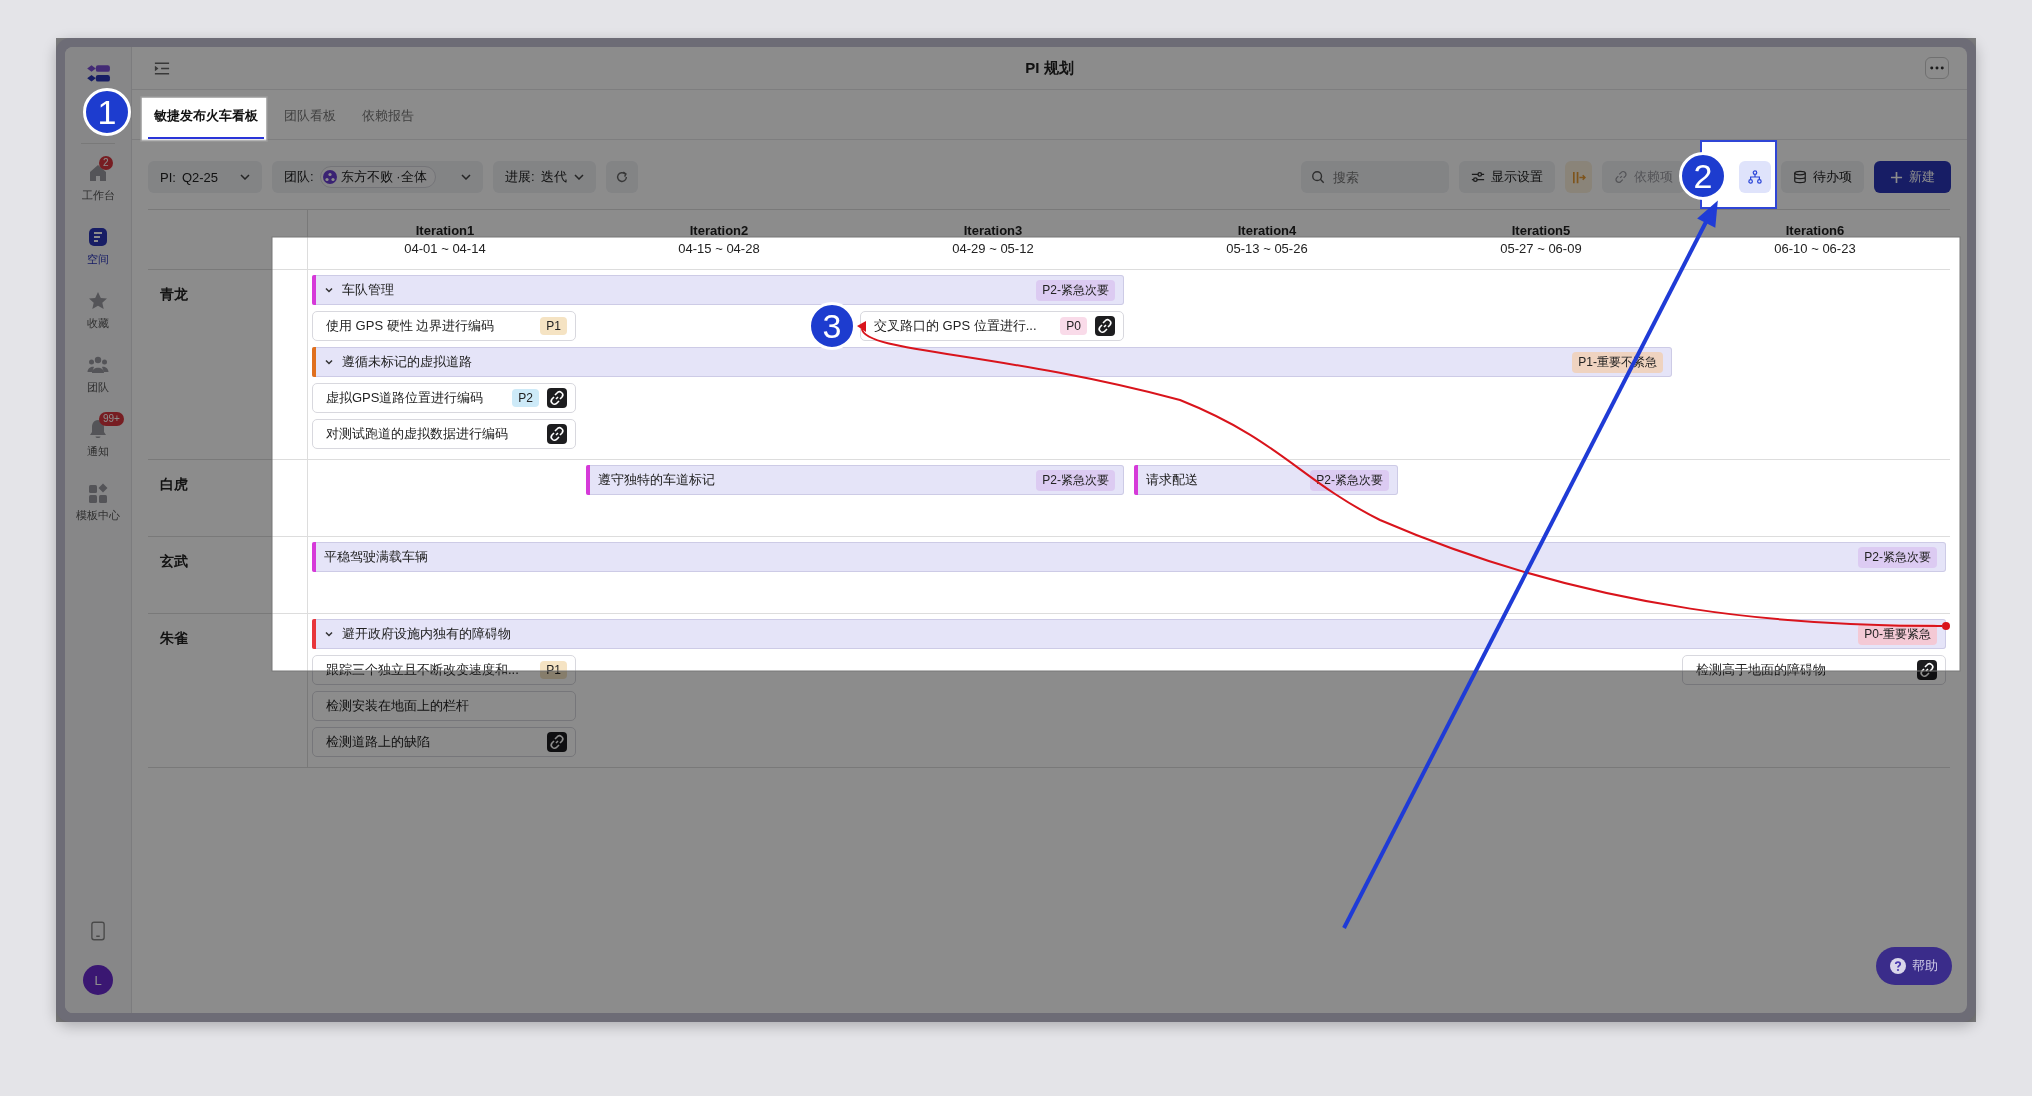 The height and width of the screenshot is (1096, 2032). I want to click on backlog-button: 待办项, so click(1822, 177).